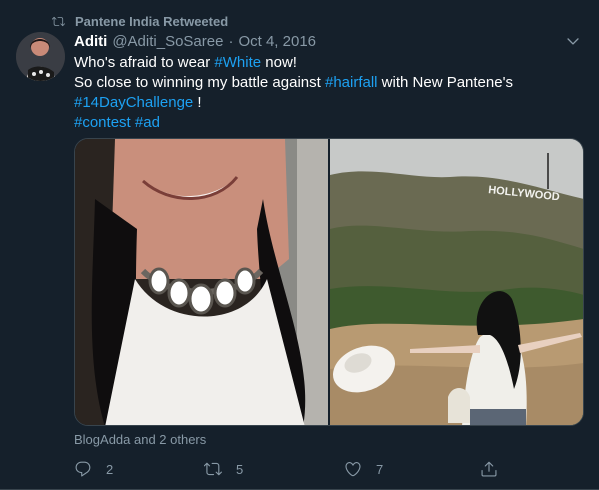  Describe the element at coordinates (237, 62) in the screenshot. I see `hashtag-white: #White` at that location.